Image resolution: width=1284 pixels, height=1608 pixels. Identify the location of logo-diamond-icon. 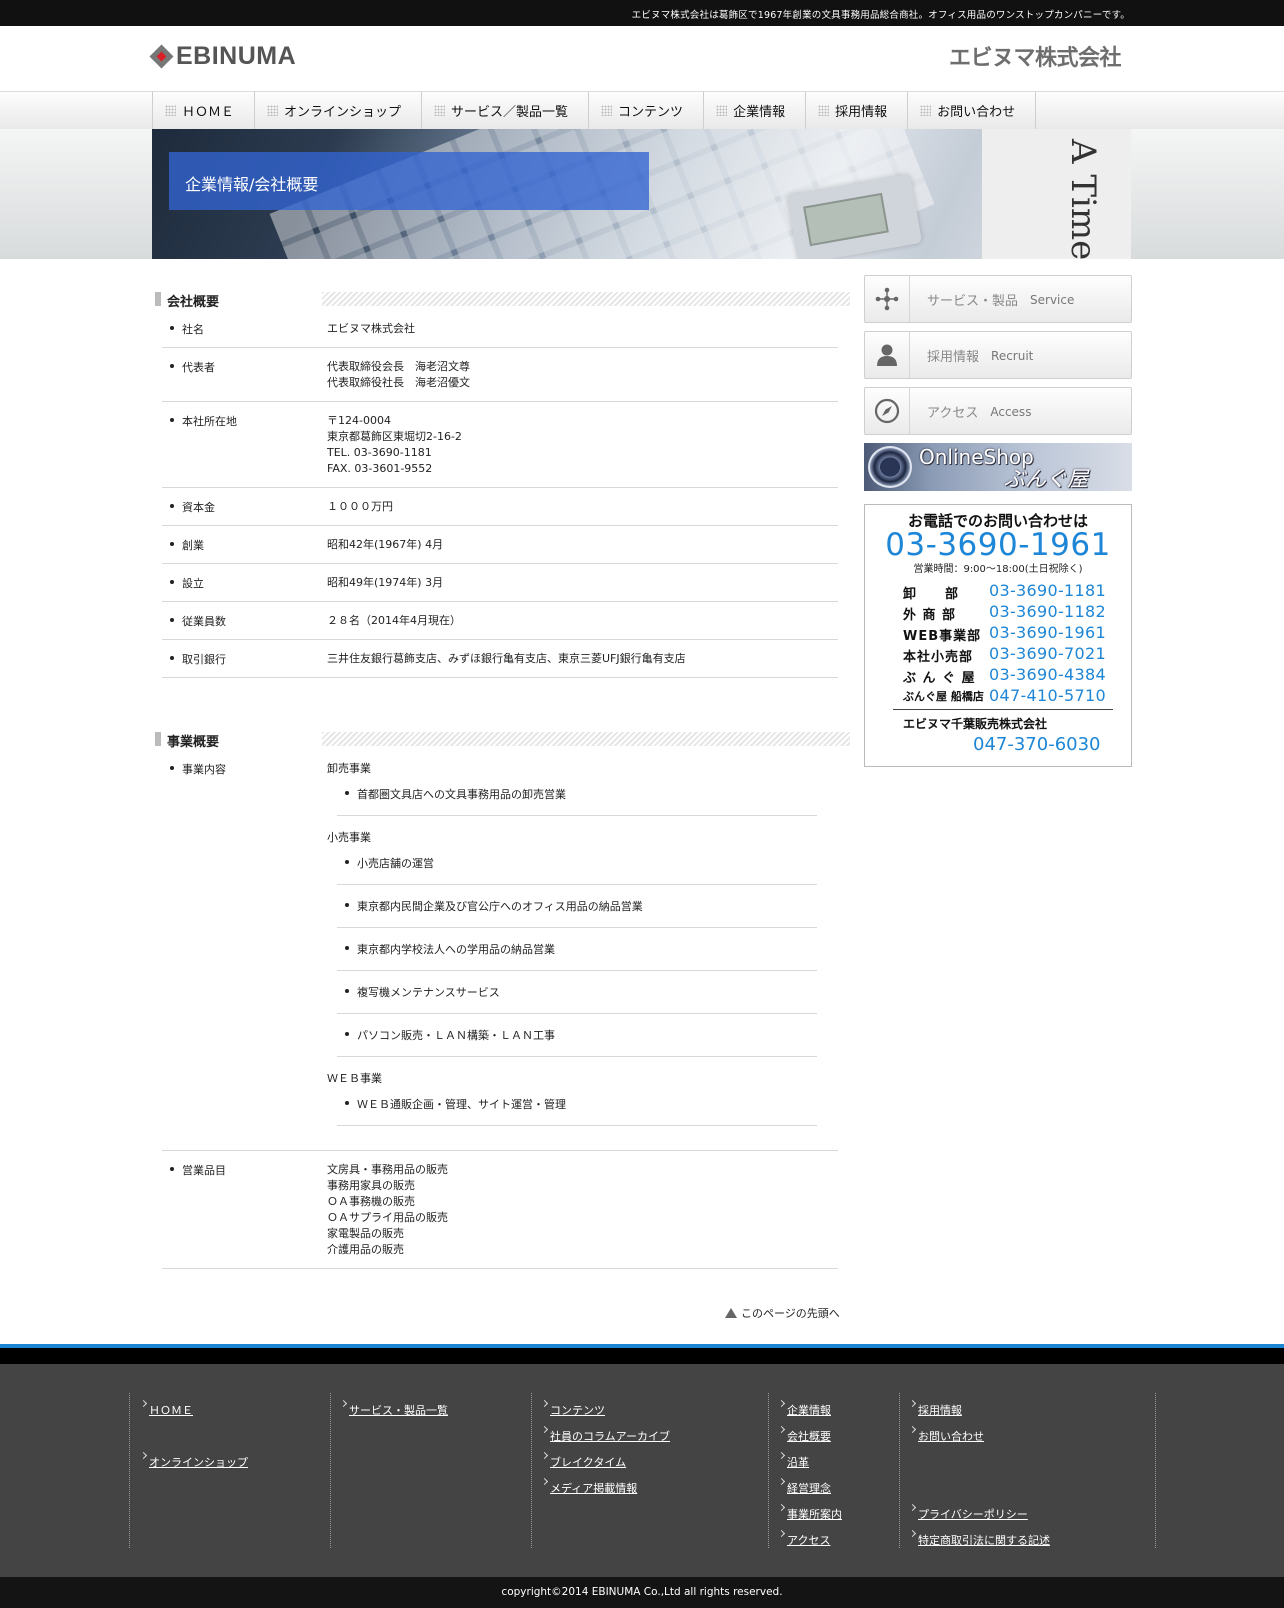
(161, 56).